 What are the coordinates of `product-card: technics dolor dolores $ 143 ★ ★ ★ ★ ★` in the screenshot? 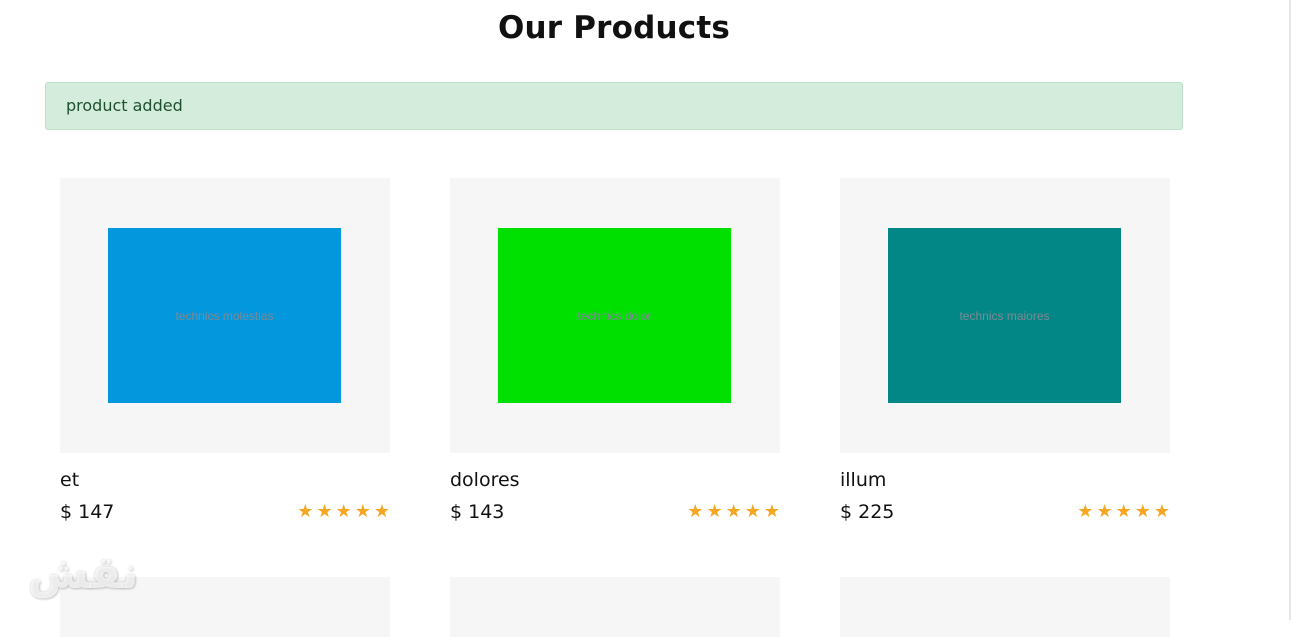 It's located at (615, 351).